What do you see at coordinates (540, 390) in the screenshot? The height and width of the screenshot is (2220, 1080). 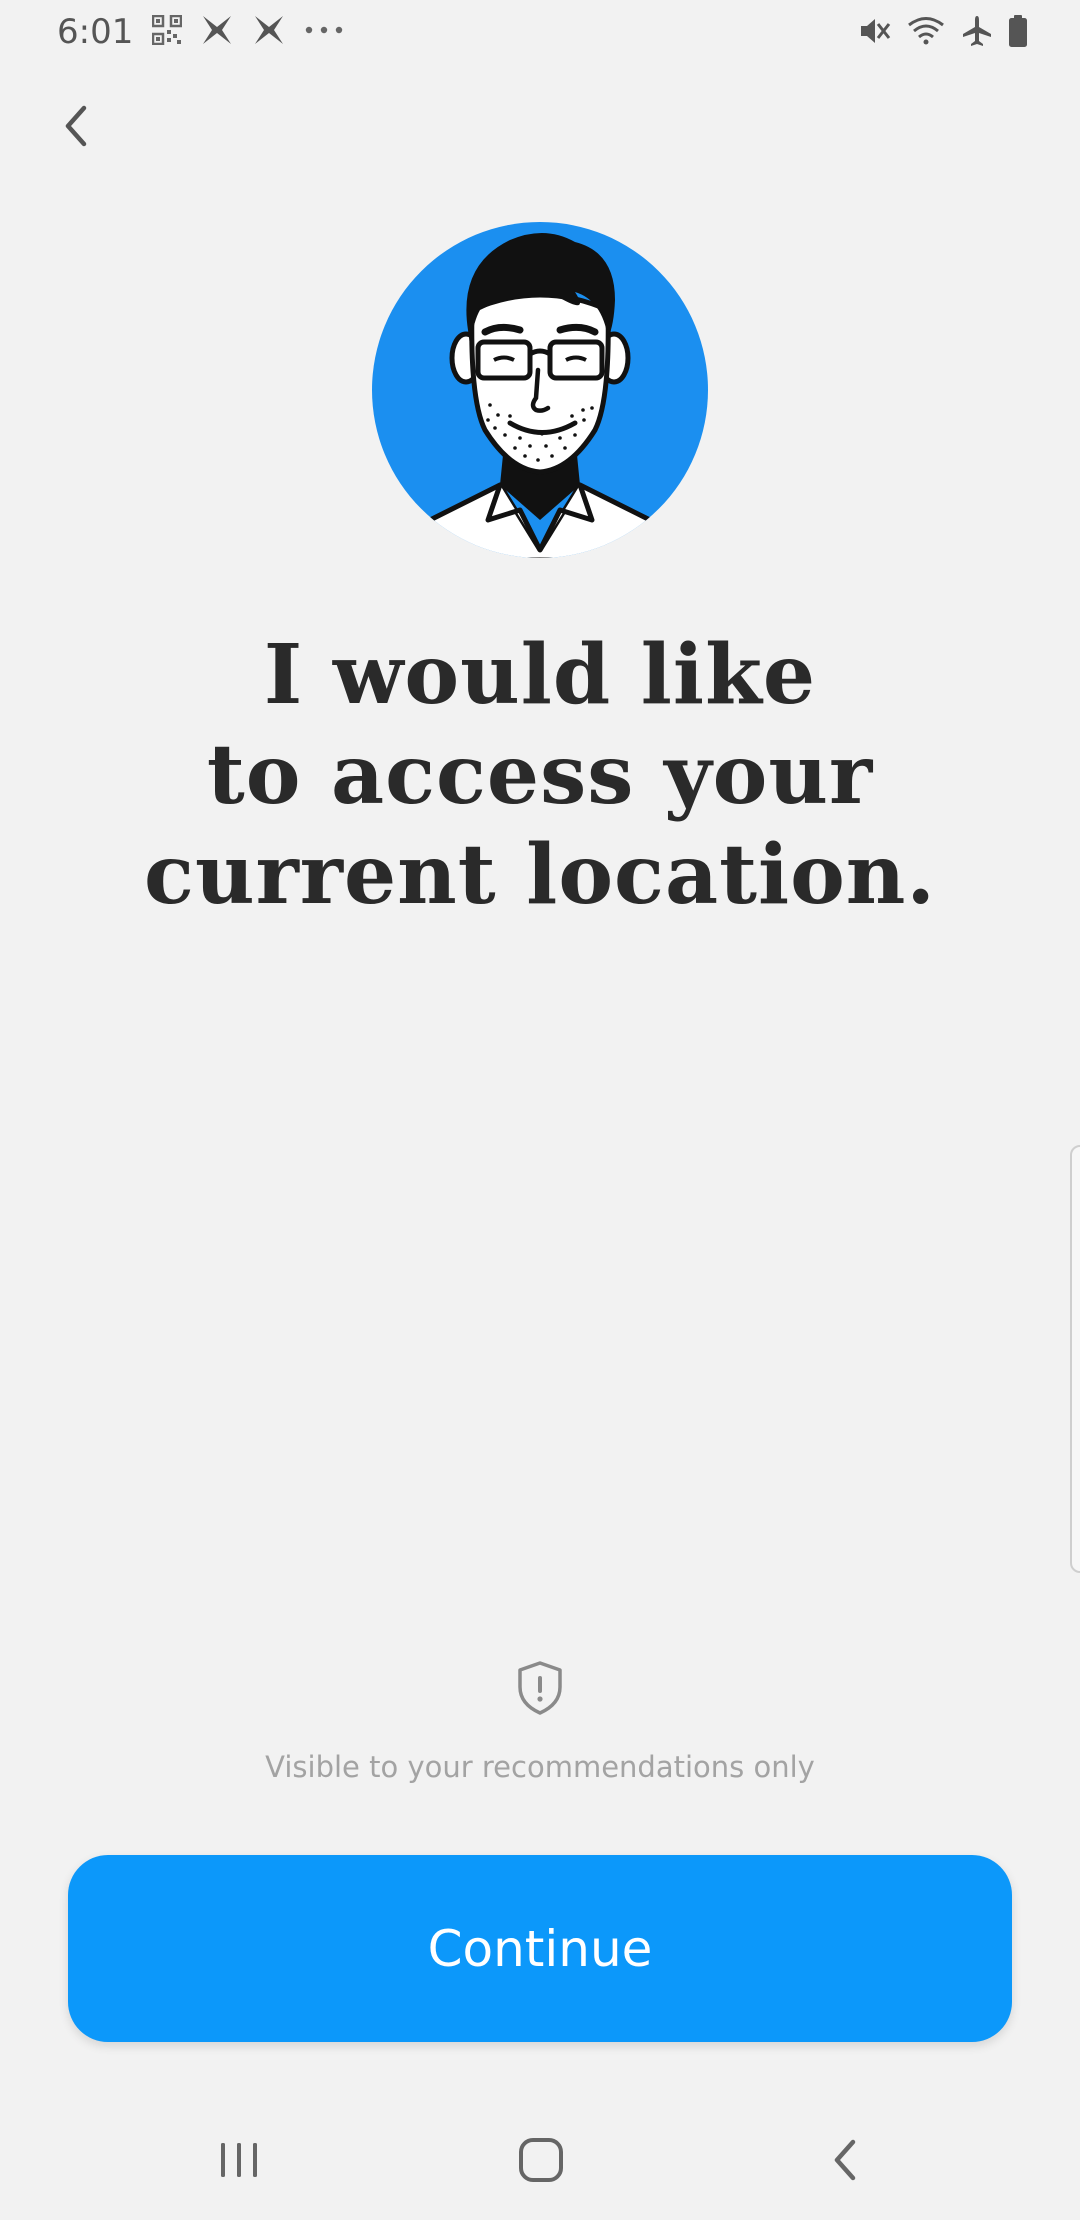 I see `avatar-illustration` at bounding box center [540, 390].